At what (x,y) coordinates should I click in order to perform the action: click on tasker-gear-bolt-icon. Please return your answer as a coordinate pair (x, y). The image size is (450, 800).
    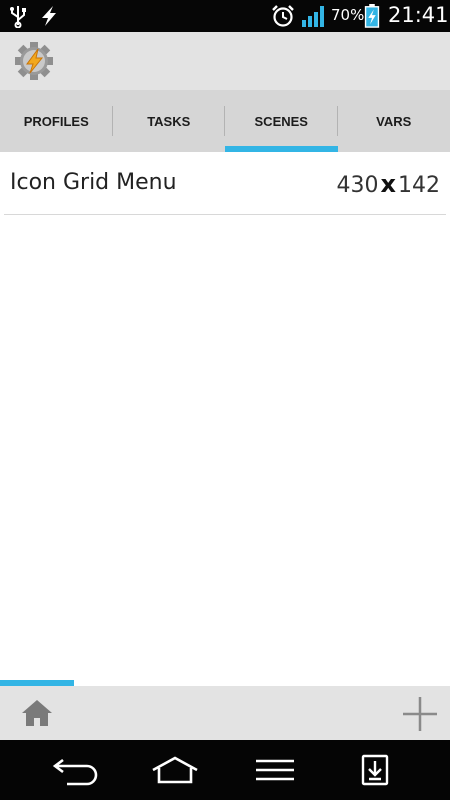
    Looking at the image, I should click on (34, 61).